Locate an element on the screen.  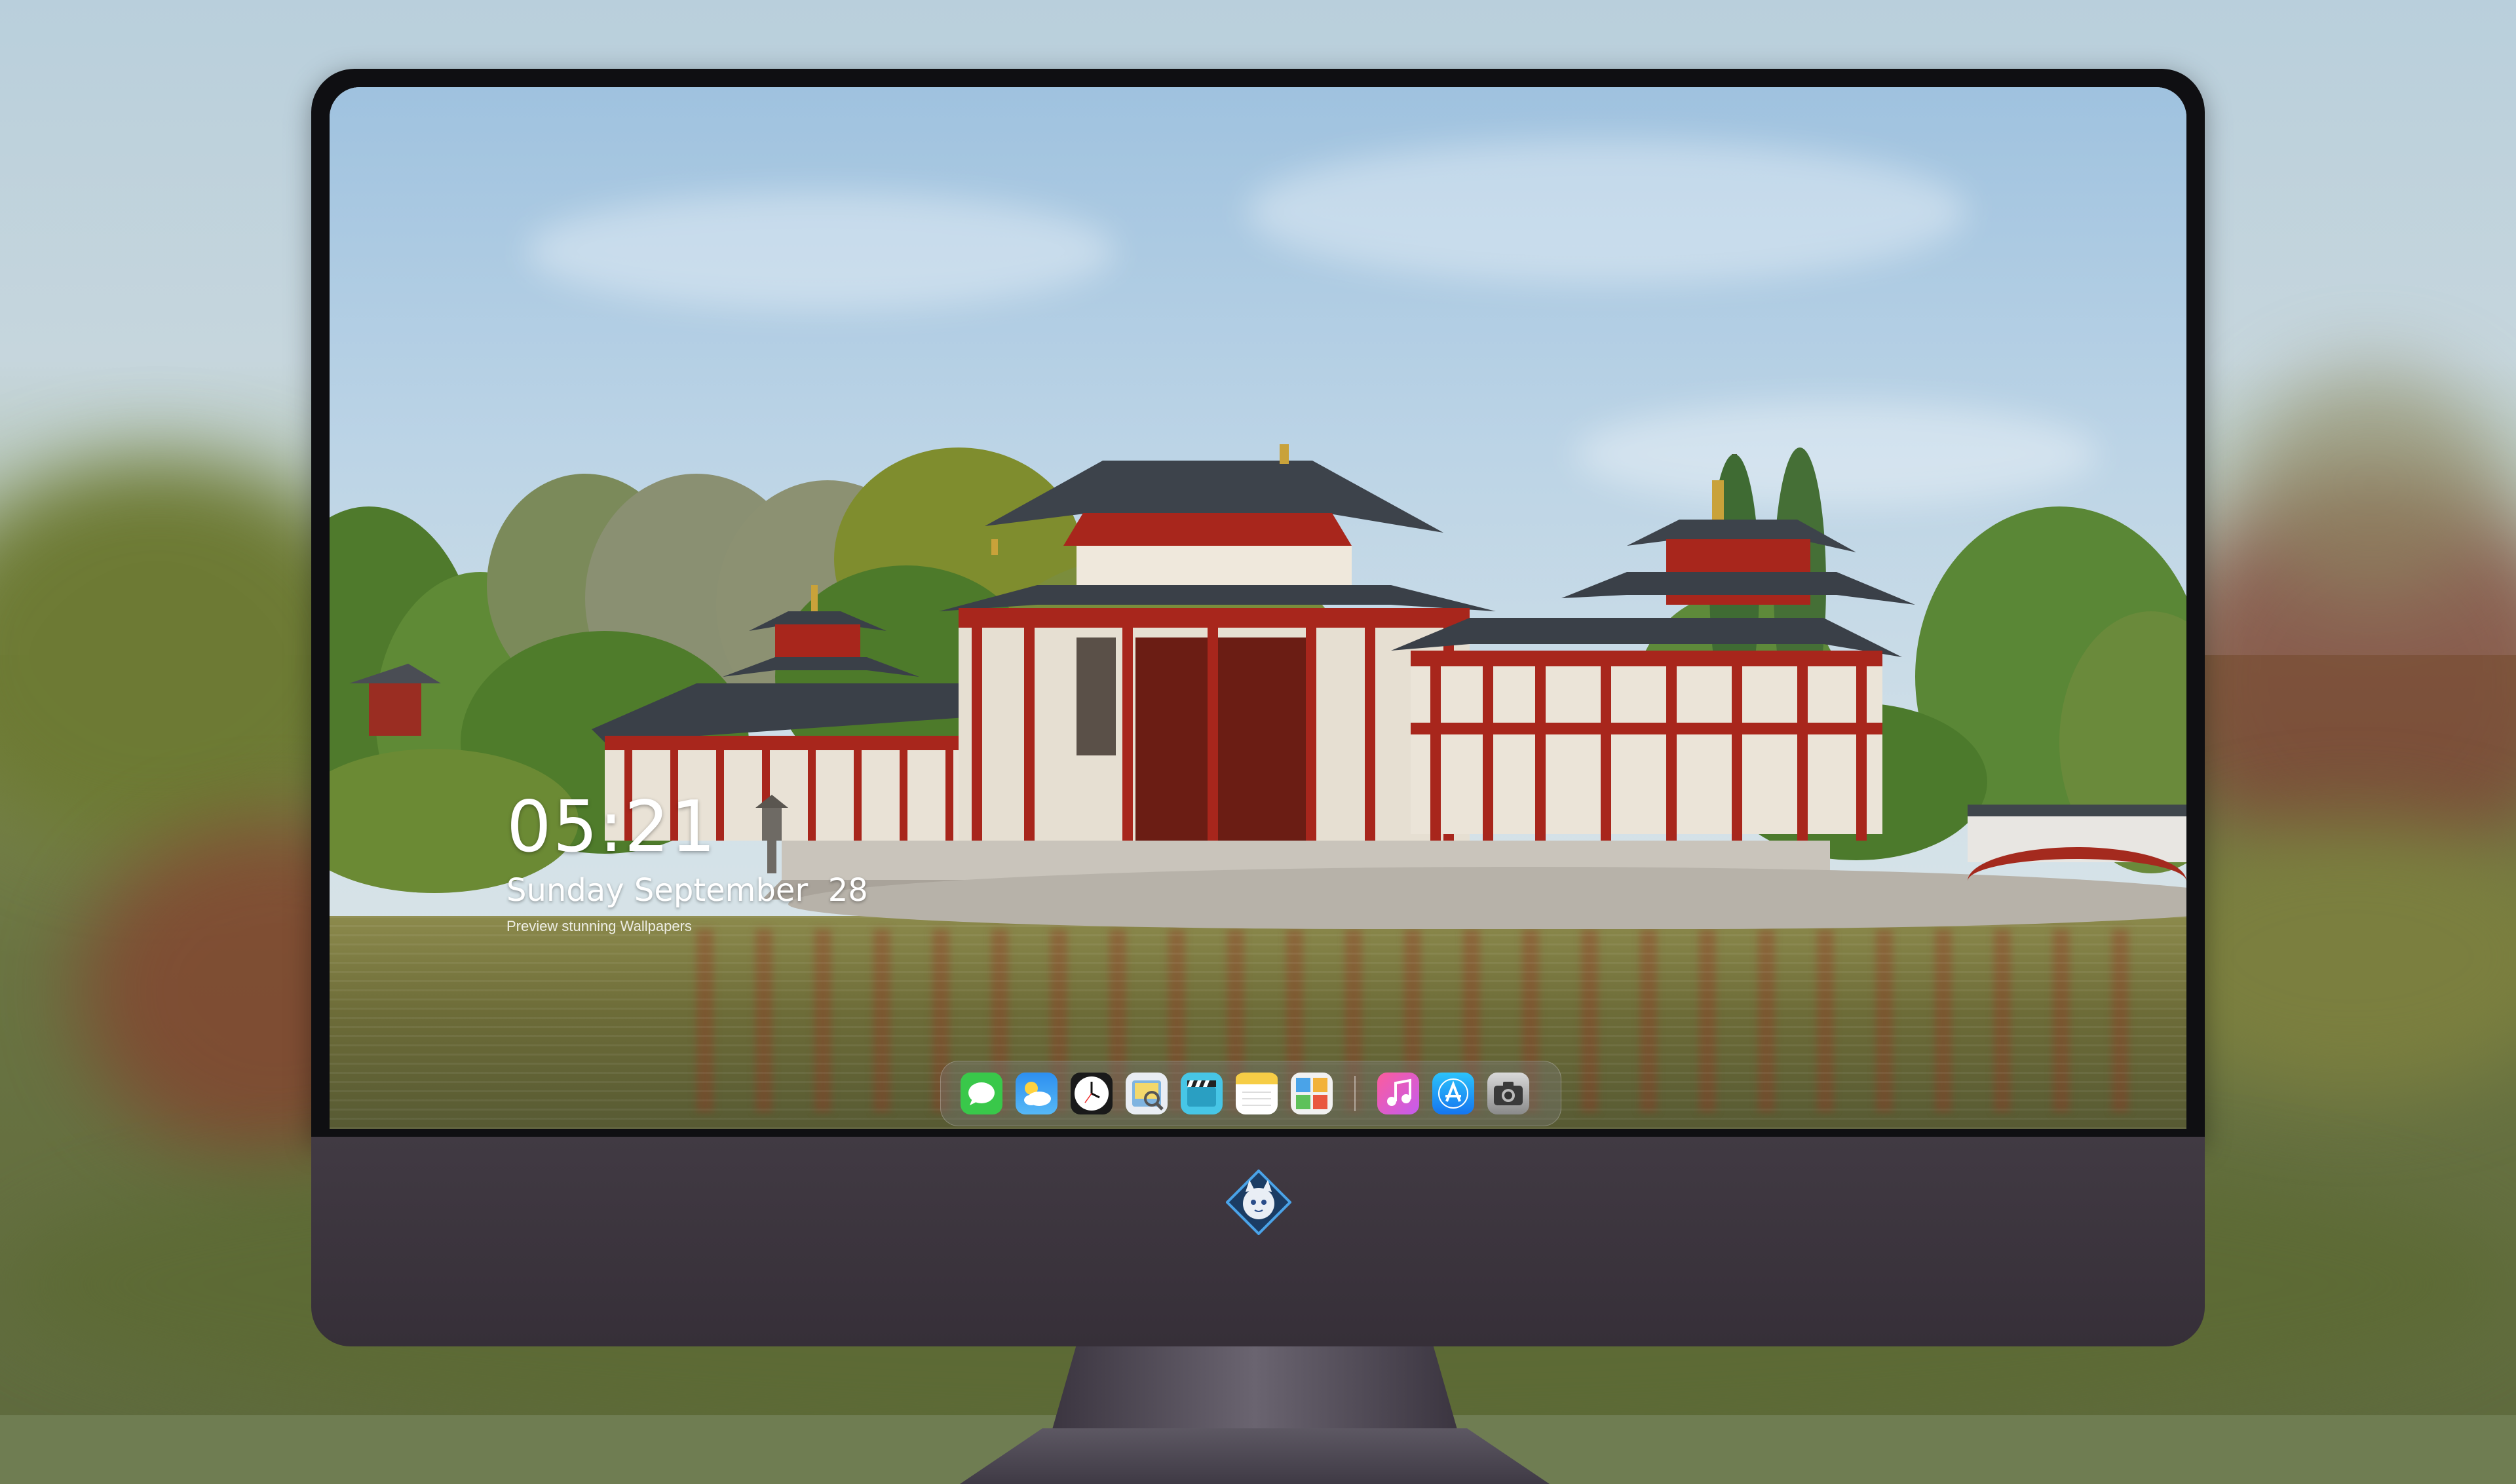
dock-app-photo-booth is located at coordinates (1312, 1093).